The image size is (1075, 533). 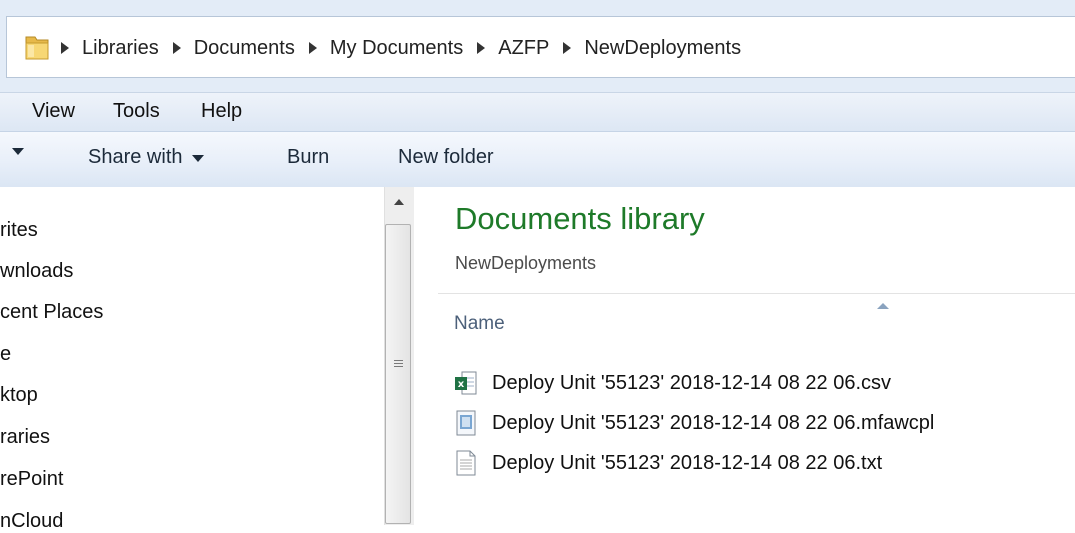 What do you see at coordinates (396, 48) in the screenshot?
I see `breadcrumb-my-documents: My Documents` at bounding box center [396, 48].